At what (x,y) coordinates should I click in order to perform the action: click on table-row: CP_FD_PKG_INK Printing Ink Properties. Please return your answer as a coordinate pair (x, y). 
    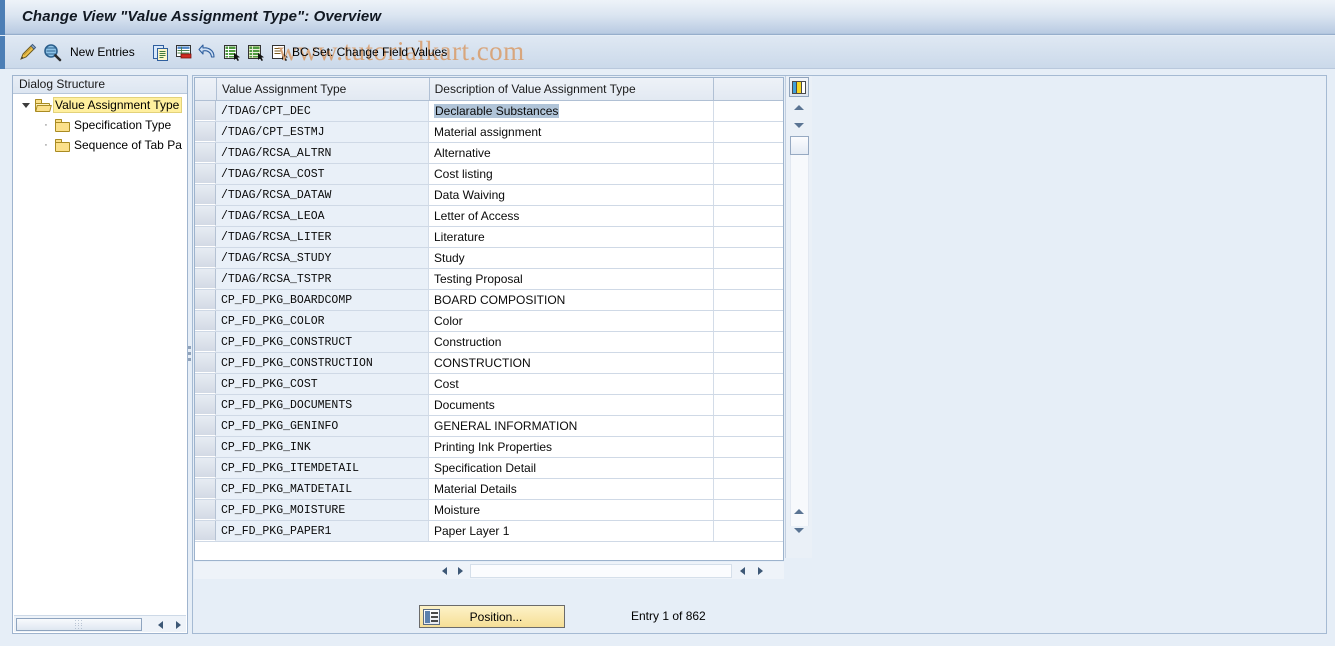
    Looking at the image, I should click on (489, 447).